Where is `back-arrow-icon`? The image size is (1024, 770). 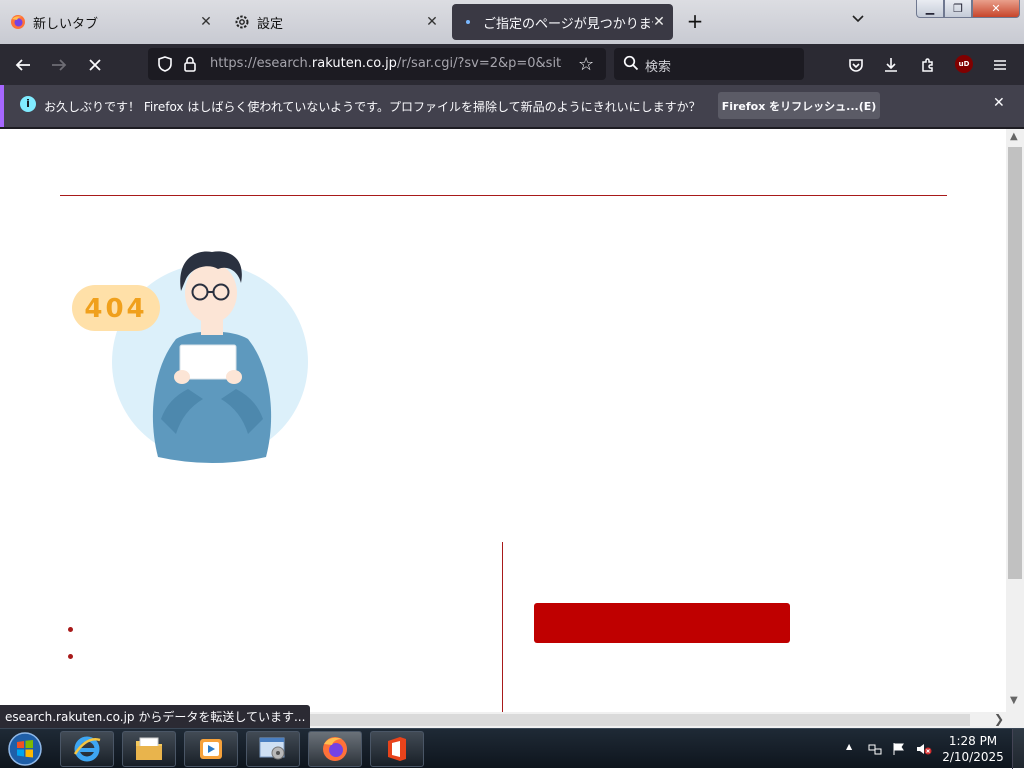 back-arrow-icon is located at coordinates (22, 65).